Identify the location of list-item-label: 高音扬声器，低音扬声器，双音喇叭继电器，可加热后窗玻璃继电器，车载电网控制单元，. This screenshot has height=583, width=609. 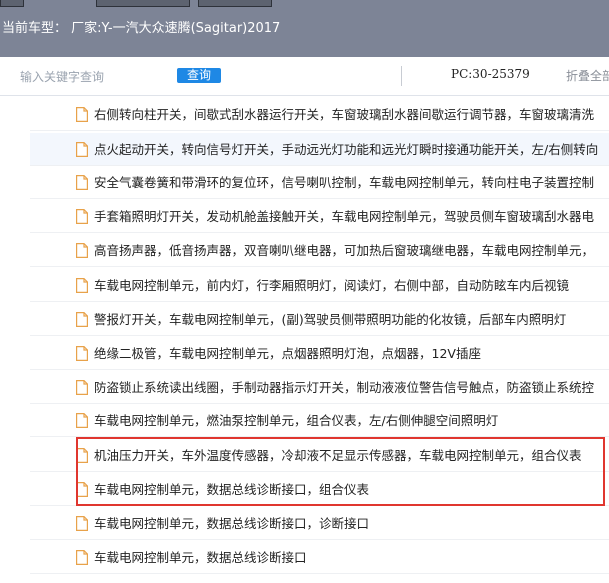
(344, 251).